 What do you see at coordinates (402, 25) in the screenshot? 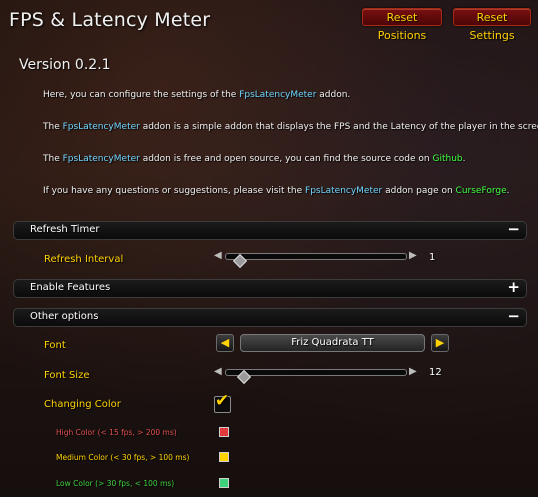
I see `reset-positions-button: Reset Positions` at bounding box center [402, 25].